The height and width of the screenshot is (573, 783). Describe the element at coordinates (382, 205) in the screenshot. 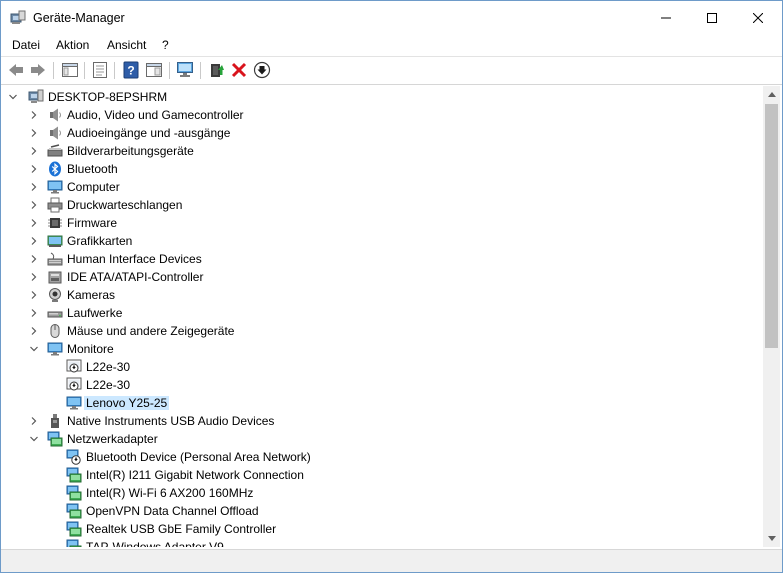

I see `tree-category: Druckwarteschlangen` at that location.